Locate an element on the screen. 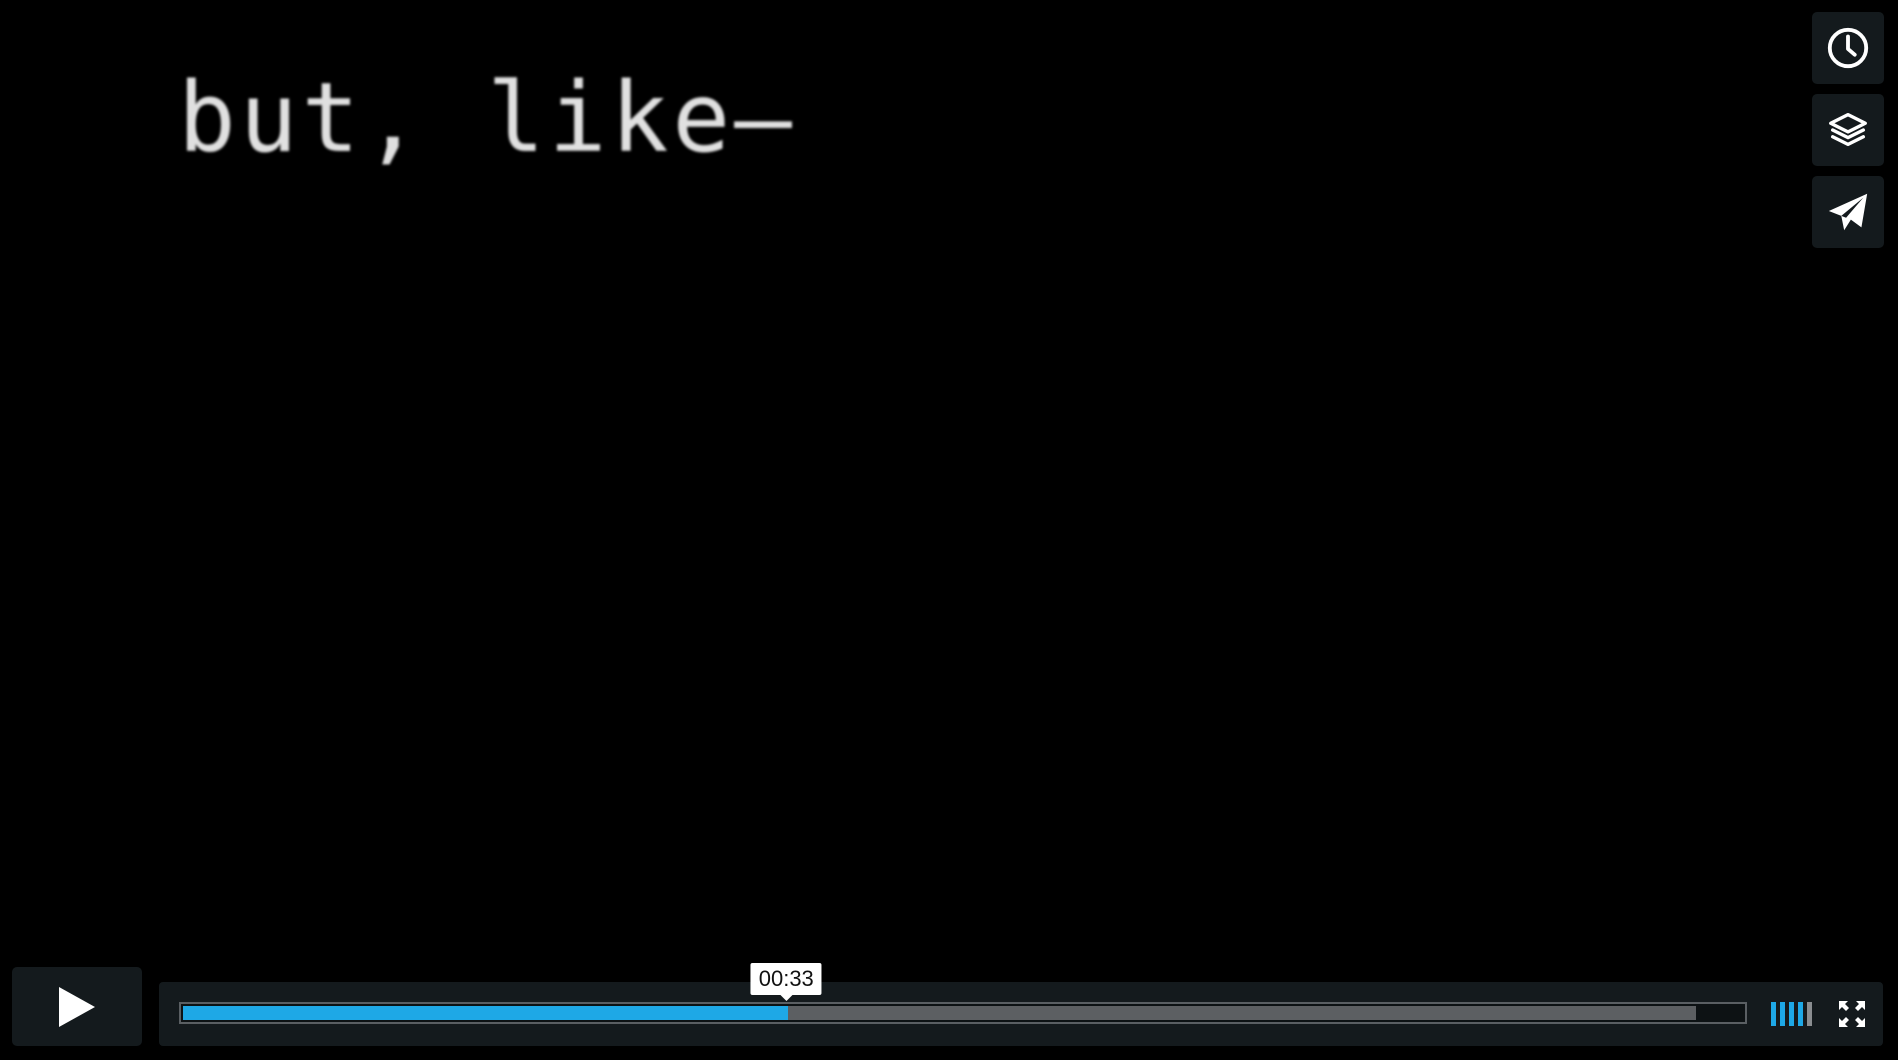  clock-icon is located at coordinates (1848, 48).